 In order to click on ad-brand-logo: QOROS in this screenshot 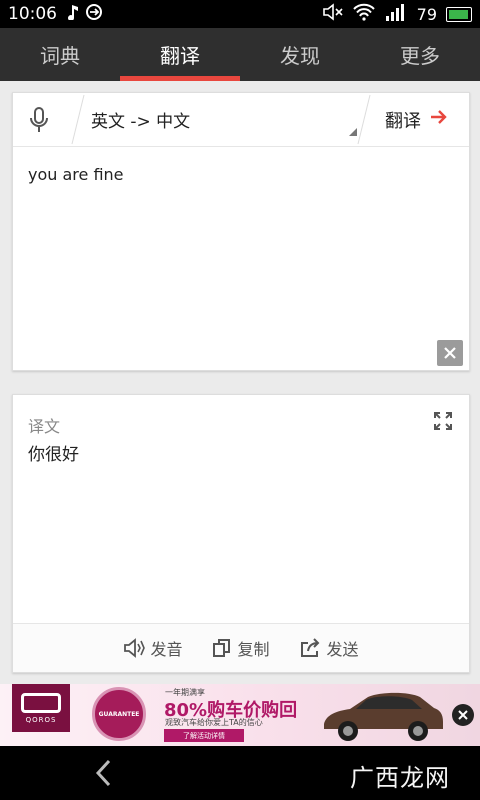, I will do `click(41, 708)`.